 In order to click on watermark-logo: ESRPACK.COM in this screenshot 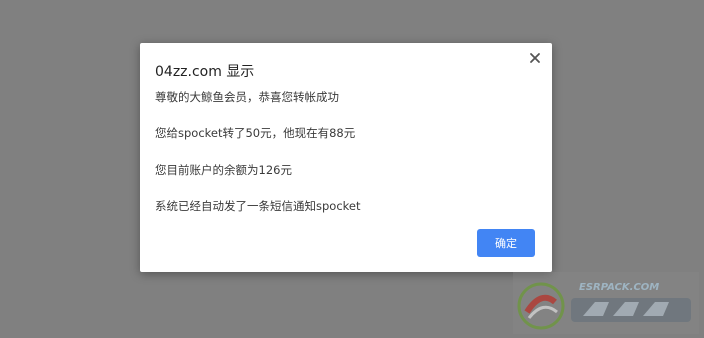, I will do `click(606, 303)`.